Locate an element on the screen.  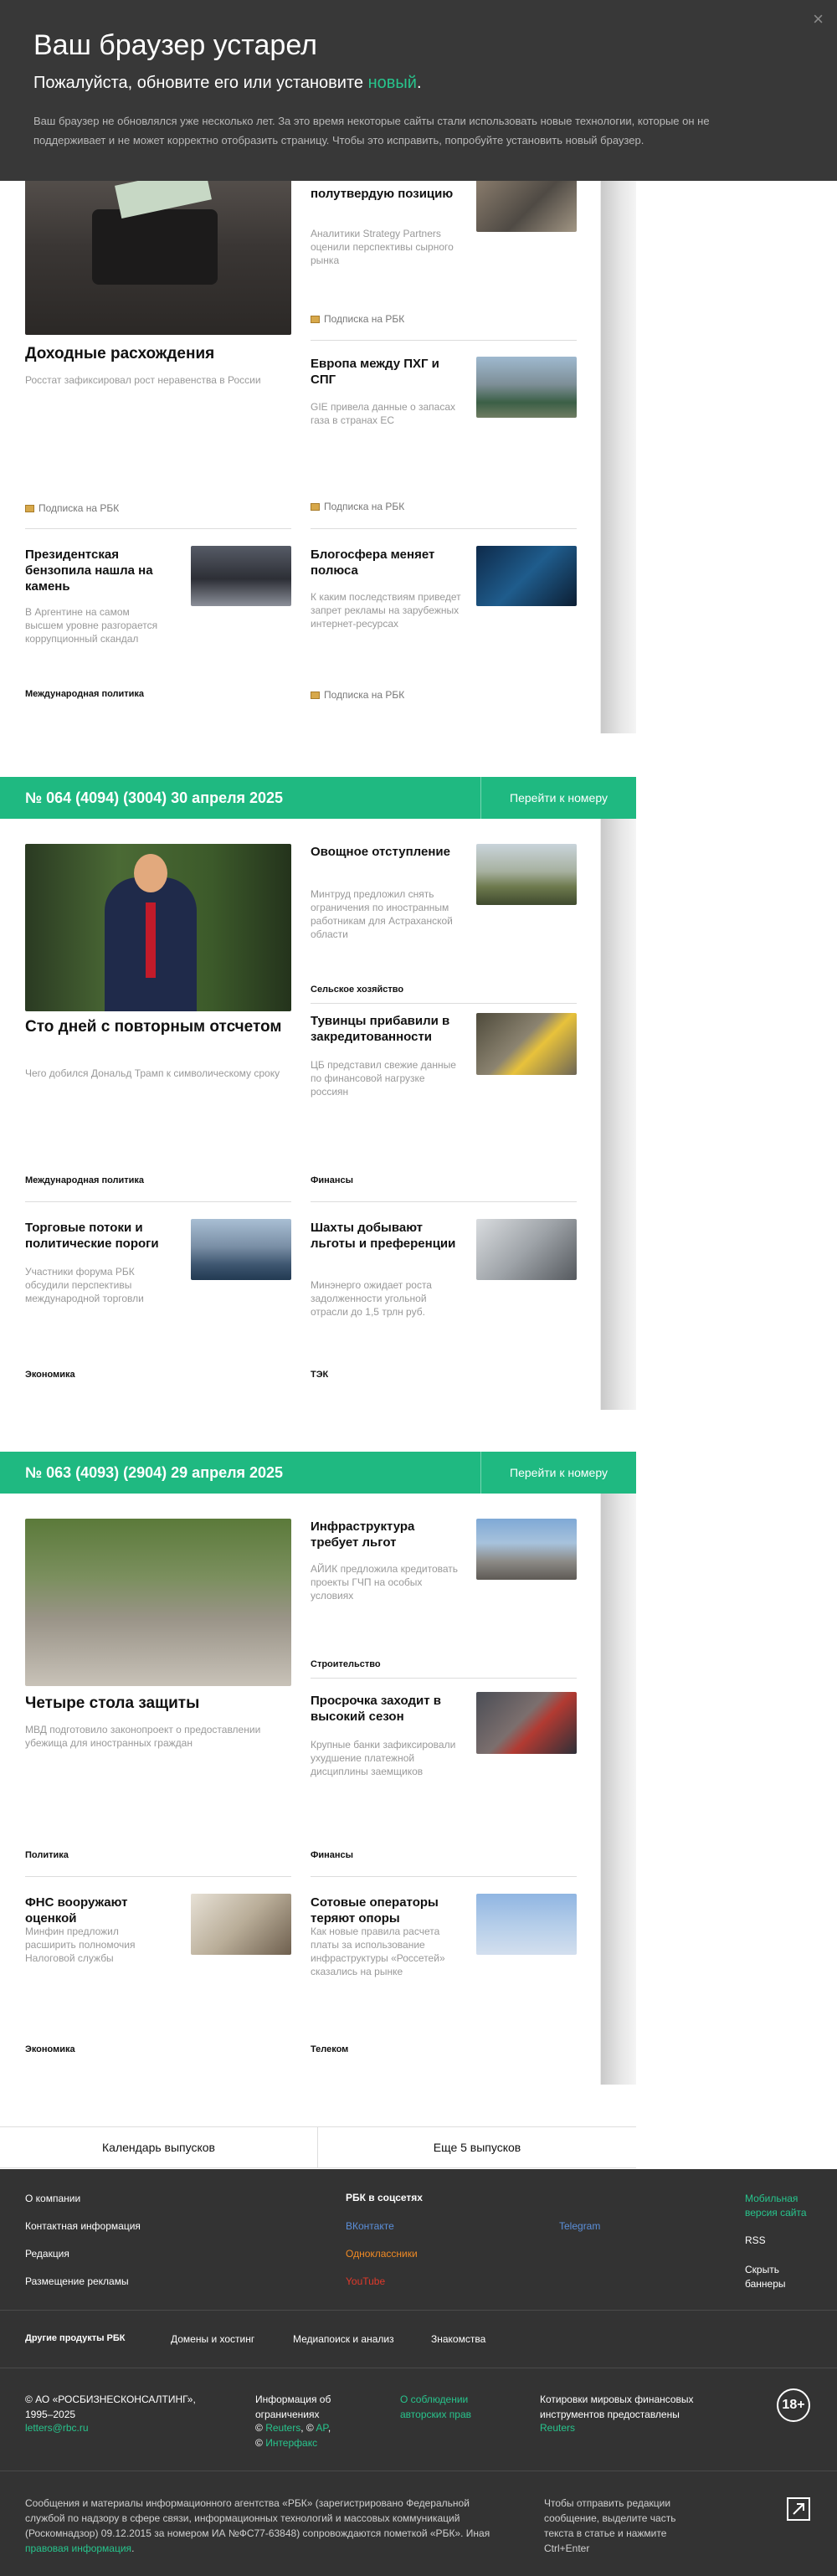
calendar-button: Календарь выпусков is located at coordinates (159, 2147).